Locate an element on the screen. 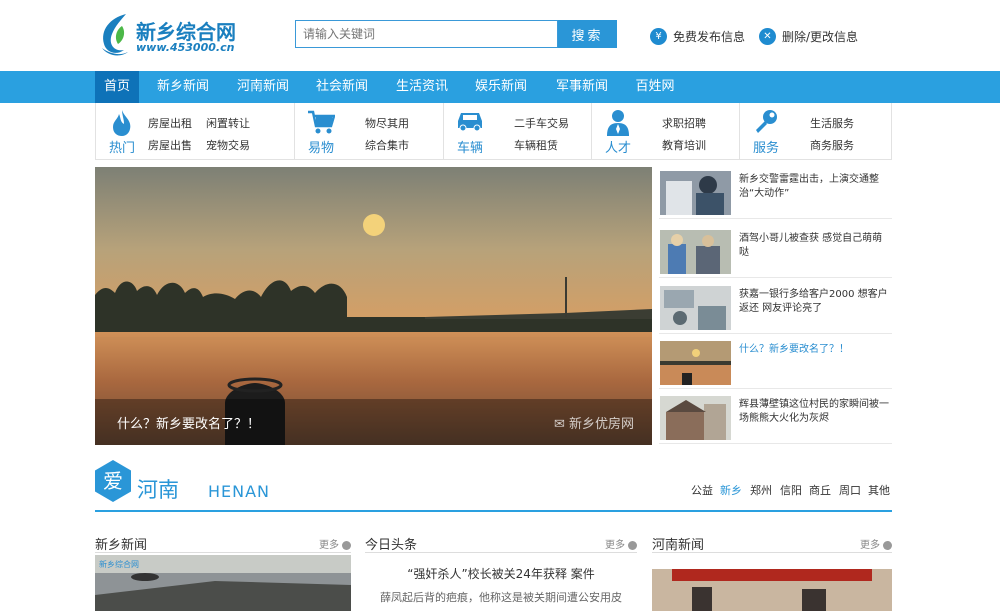  yen-icon: ¥ is located at coordinates (658, 36).